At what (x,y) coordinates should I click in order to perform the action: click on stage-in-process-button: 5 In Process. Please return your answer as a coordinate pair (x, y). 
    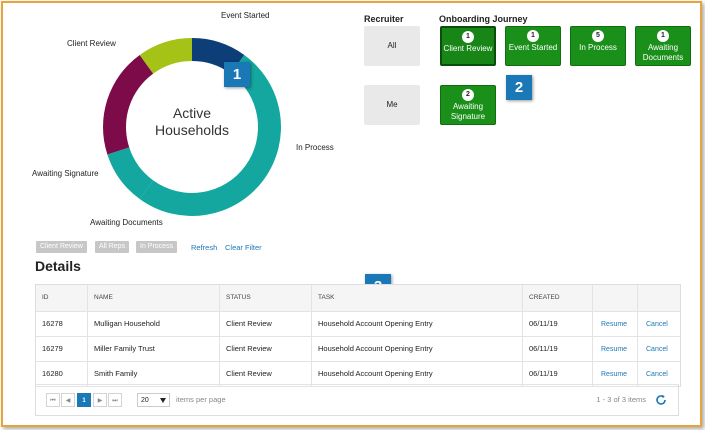
    Looking at the image, I should click on (598, 46).